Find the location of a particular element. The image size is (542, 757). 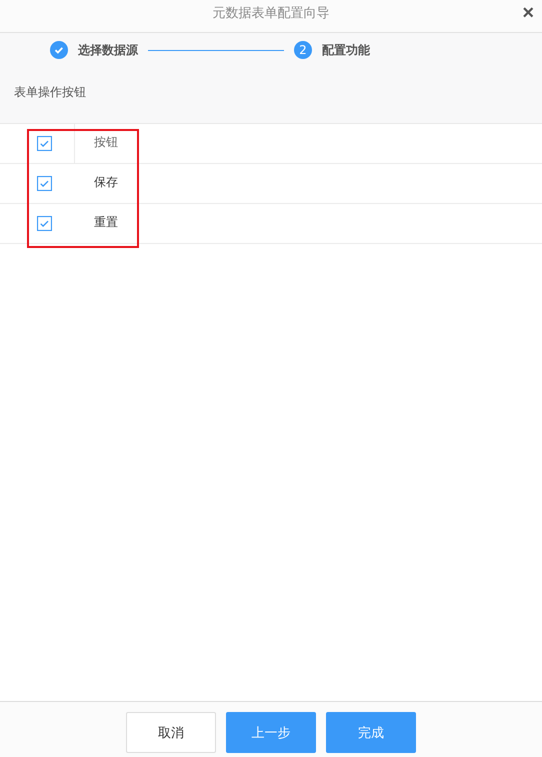

close-button: × is located at coordinates (528, 13).